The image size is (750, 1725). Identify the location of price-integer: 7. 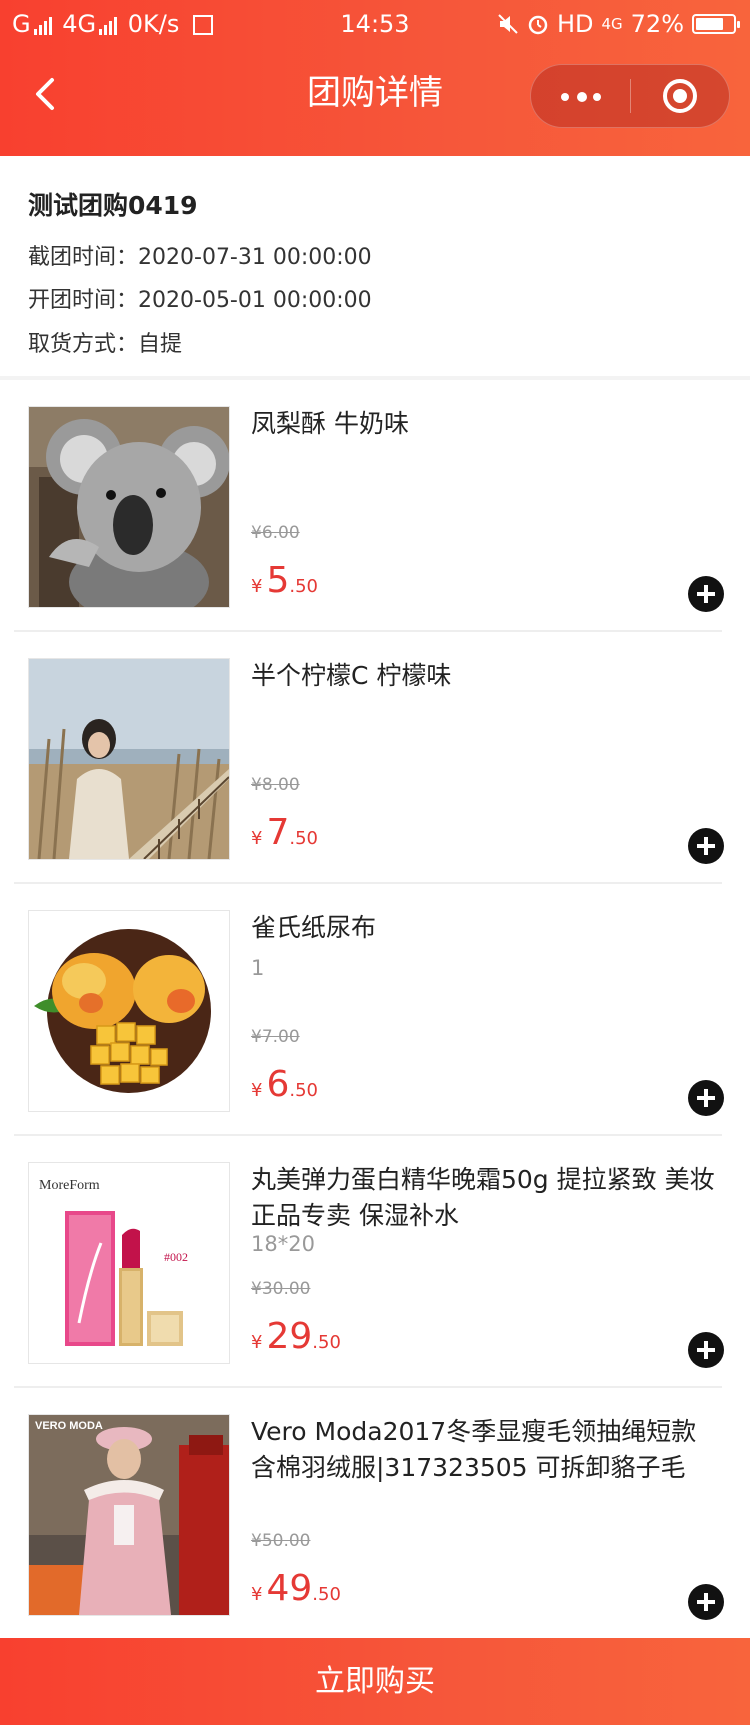
(278, 832).